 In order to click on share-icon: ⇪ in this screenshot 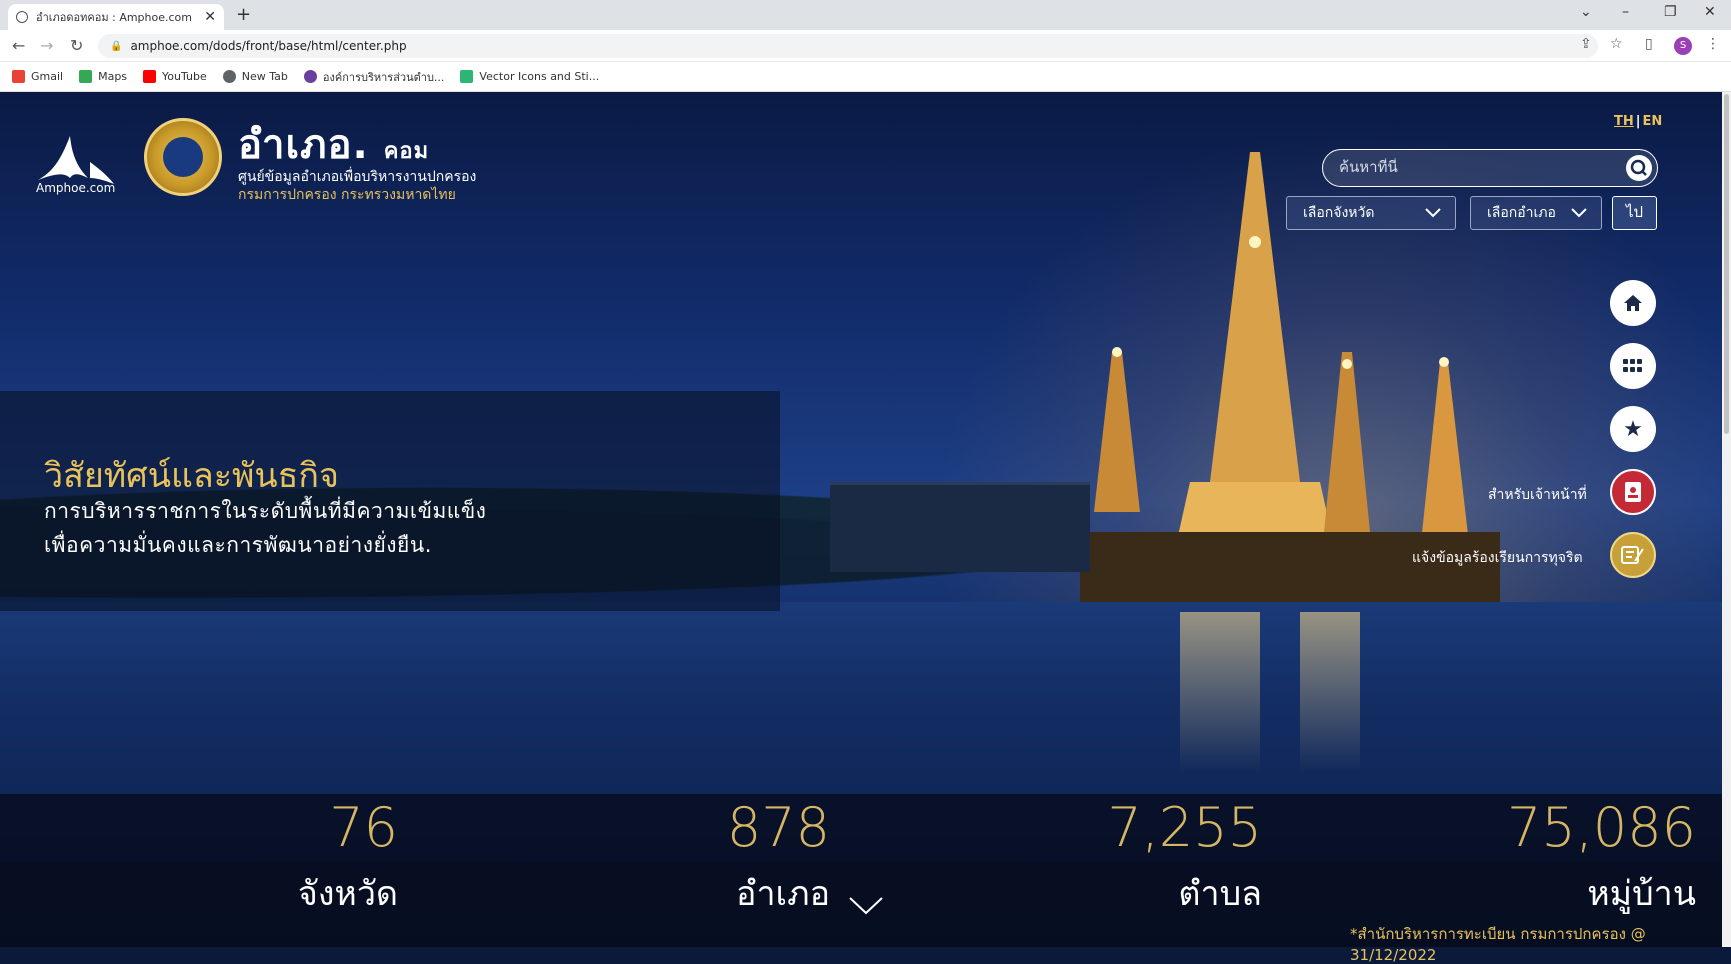, I will do `click(1586, 44)`.